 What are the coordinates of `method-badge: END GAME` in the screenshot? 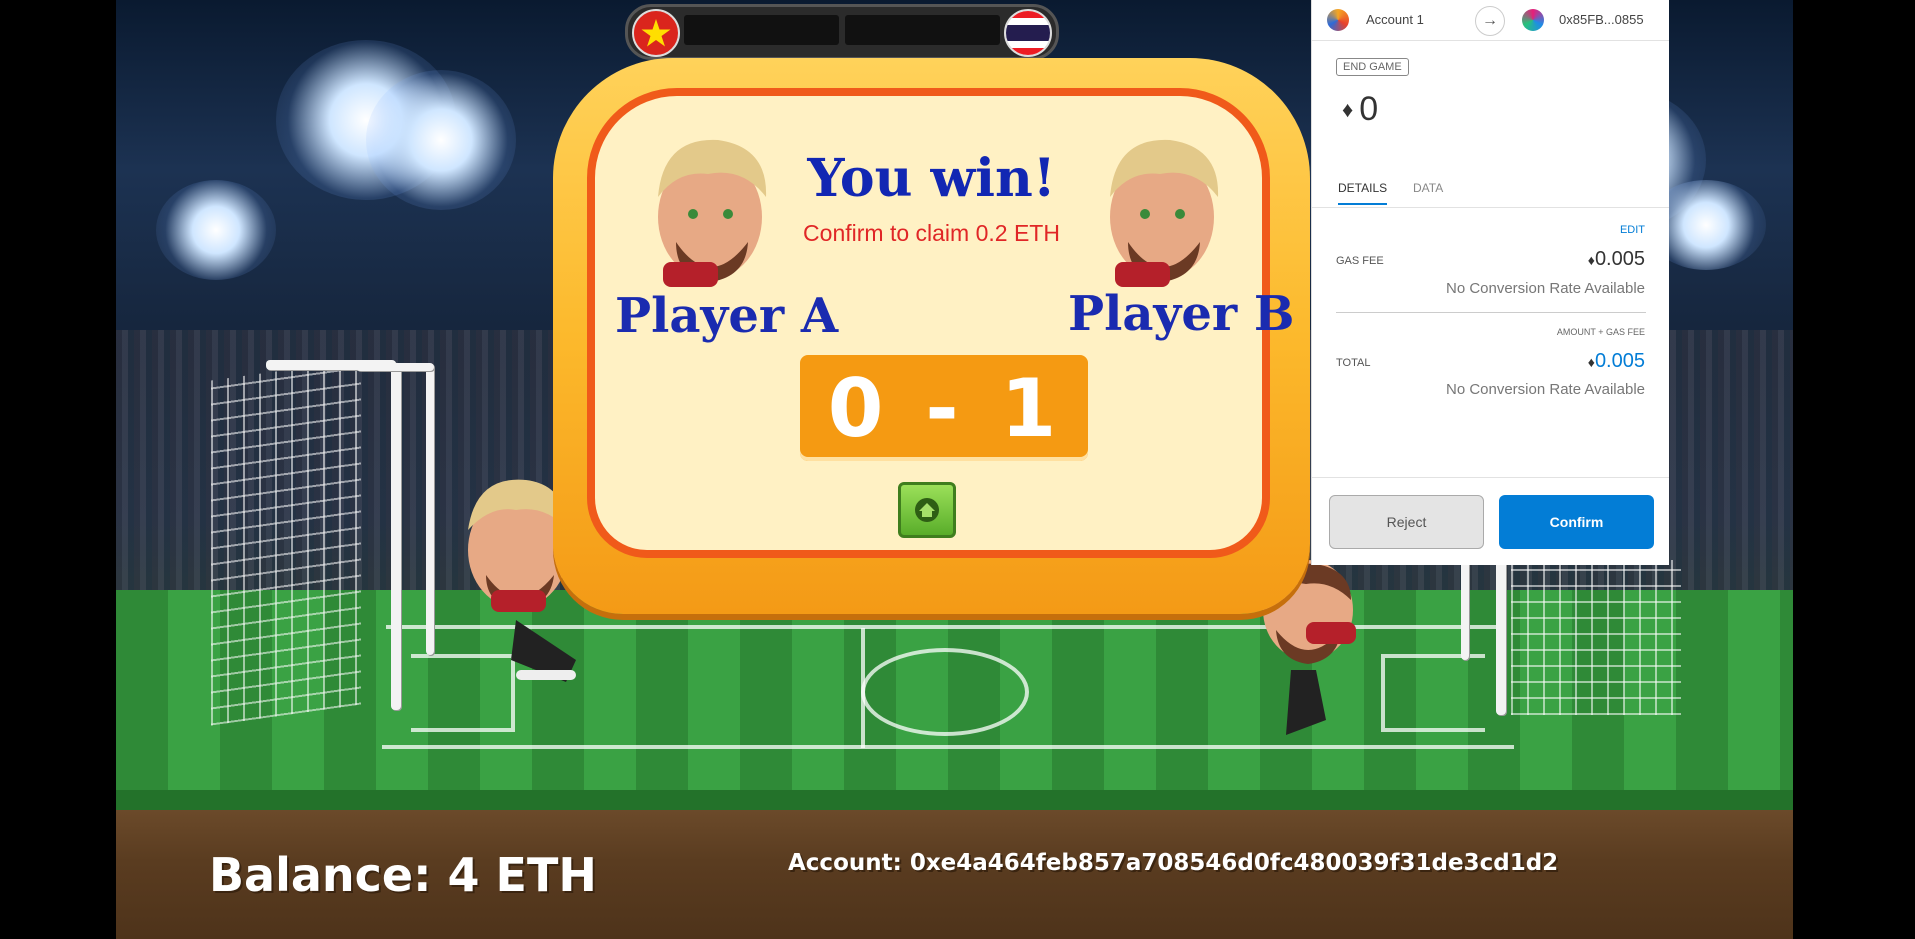 It's located at (1372, 67).